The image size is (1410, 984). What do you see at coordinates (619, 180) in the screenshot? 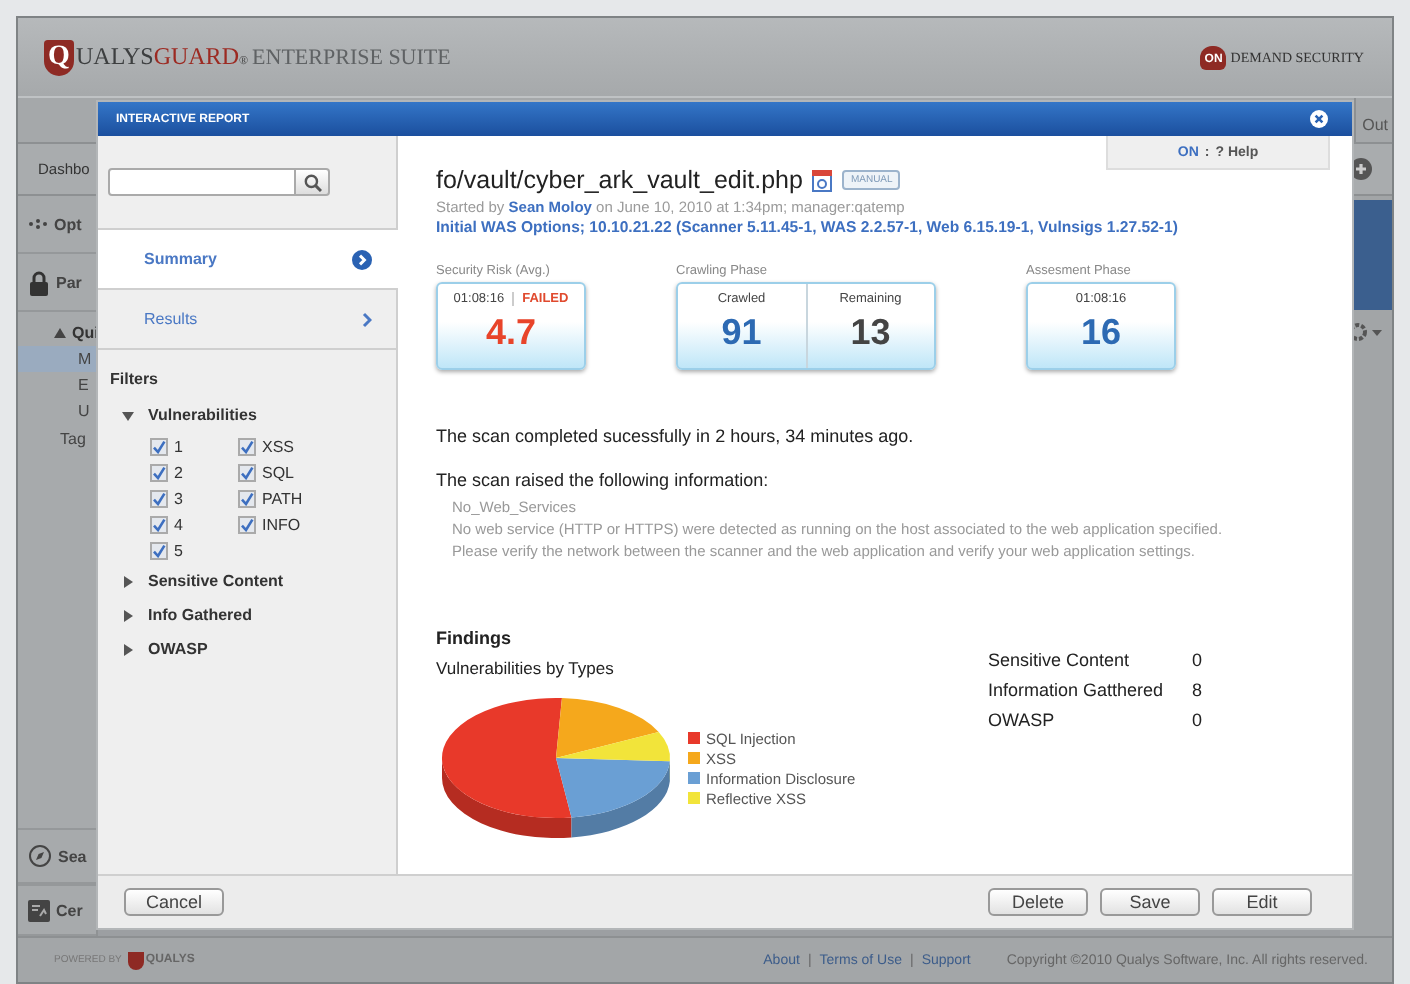
I see `page-title: fo/vault/cyber_ark_vault_edit.php` at bounding box center [619, 180].